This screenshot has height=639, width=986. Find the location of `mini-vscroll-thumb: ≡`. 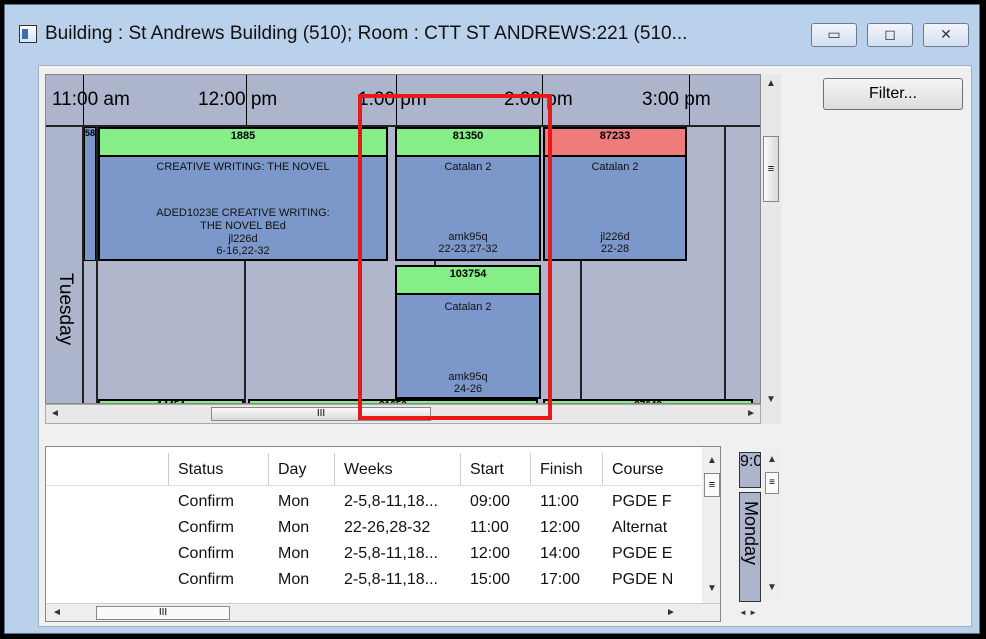

mini-vscroll-thumb: ≡ is located at coordinates (772, 483).